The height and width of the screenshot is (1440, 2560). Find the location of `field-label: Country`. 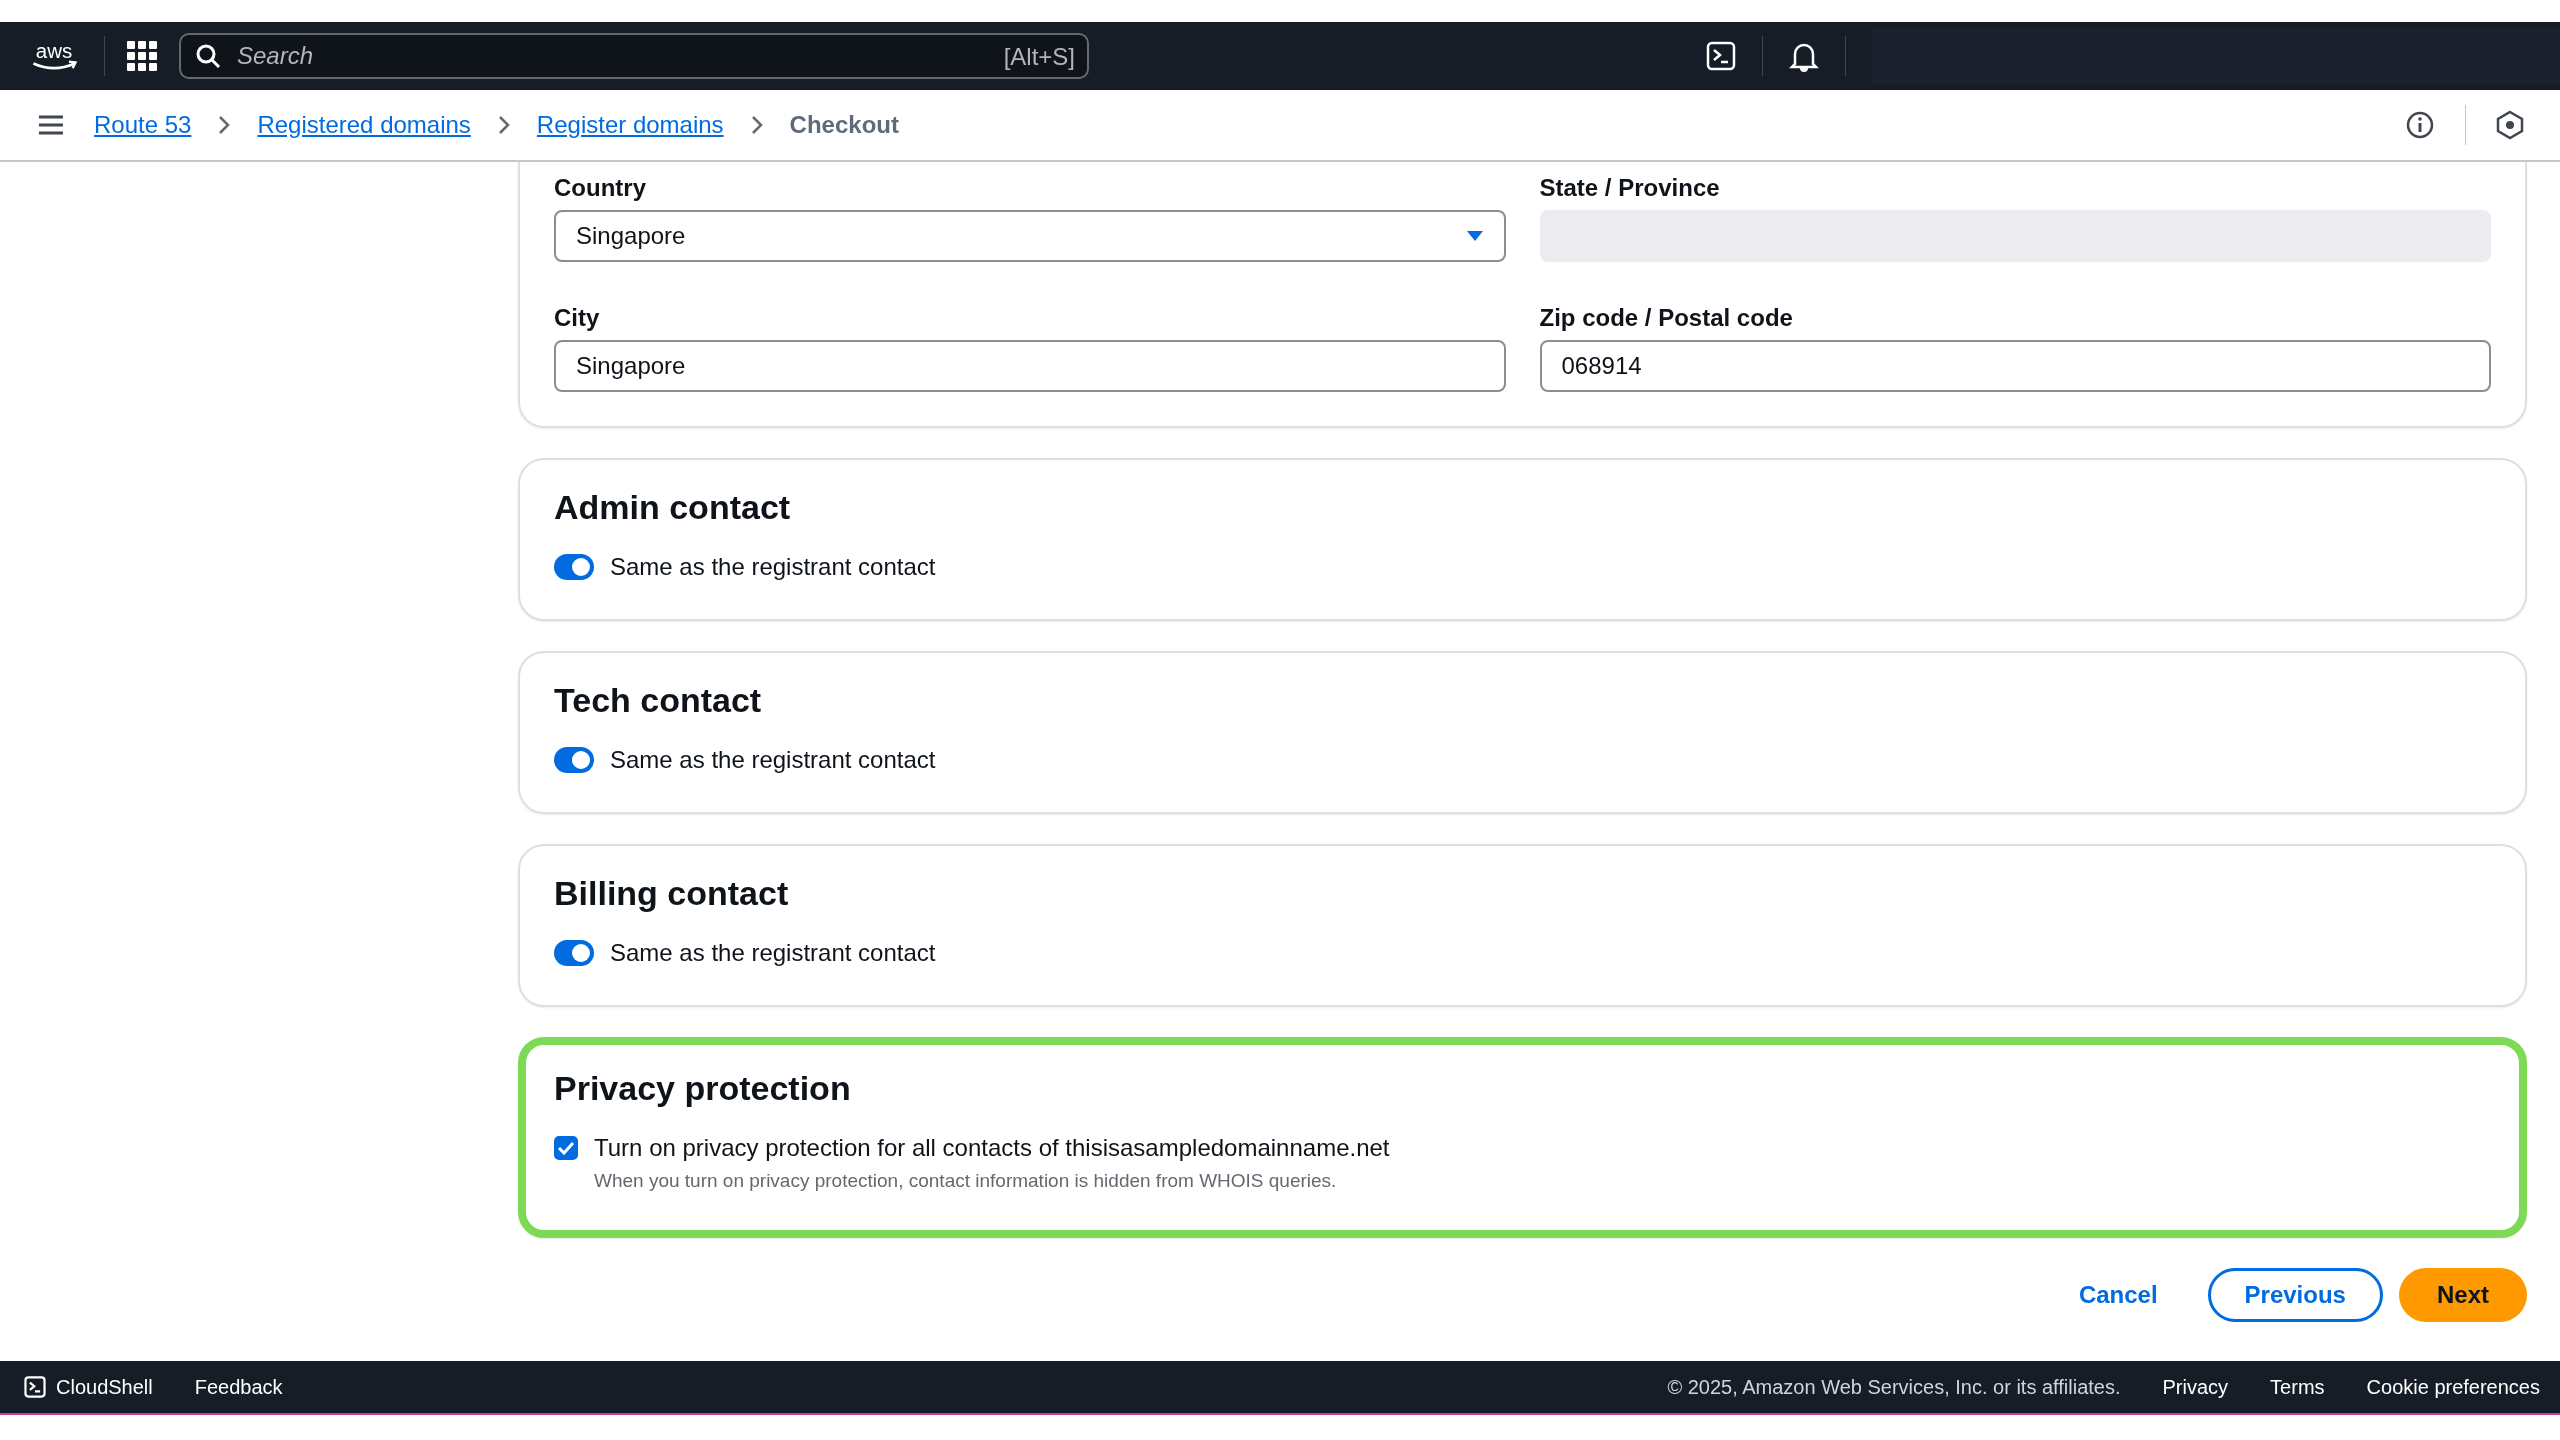

field-label: Country is located at coordinates (600, 188).